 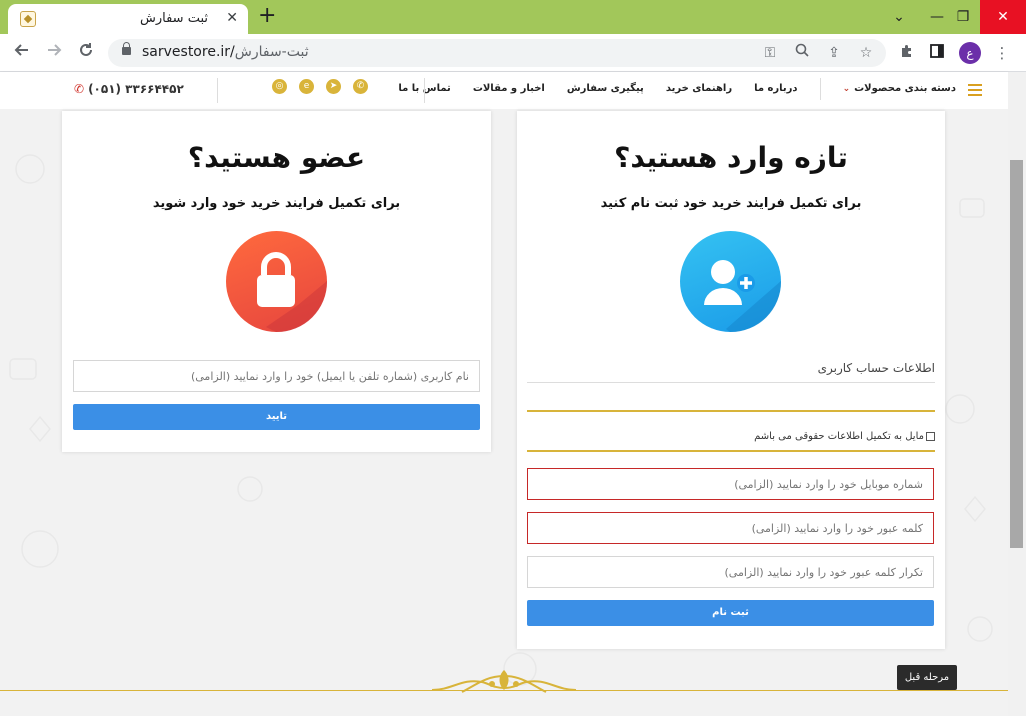 I want to click on login-subtitle: برای تکمیل فرایند خرید خود وارد شوید, so click(x=276, y=203).